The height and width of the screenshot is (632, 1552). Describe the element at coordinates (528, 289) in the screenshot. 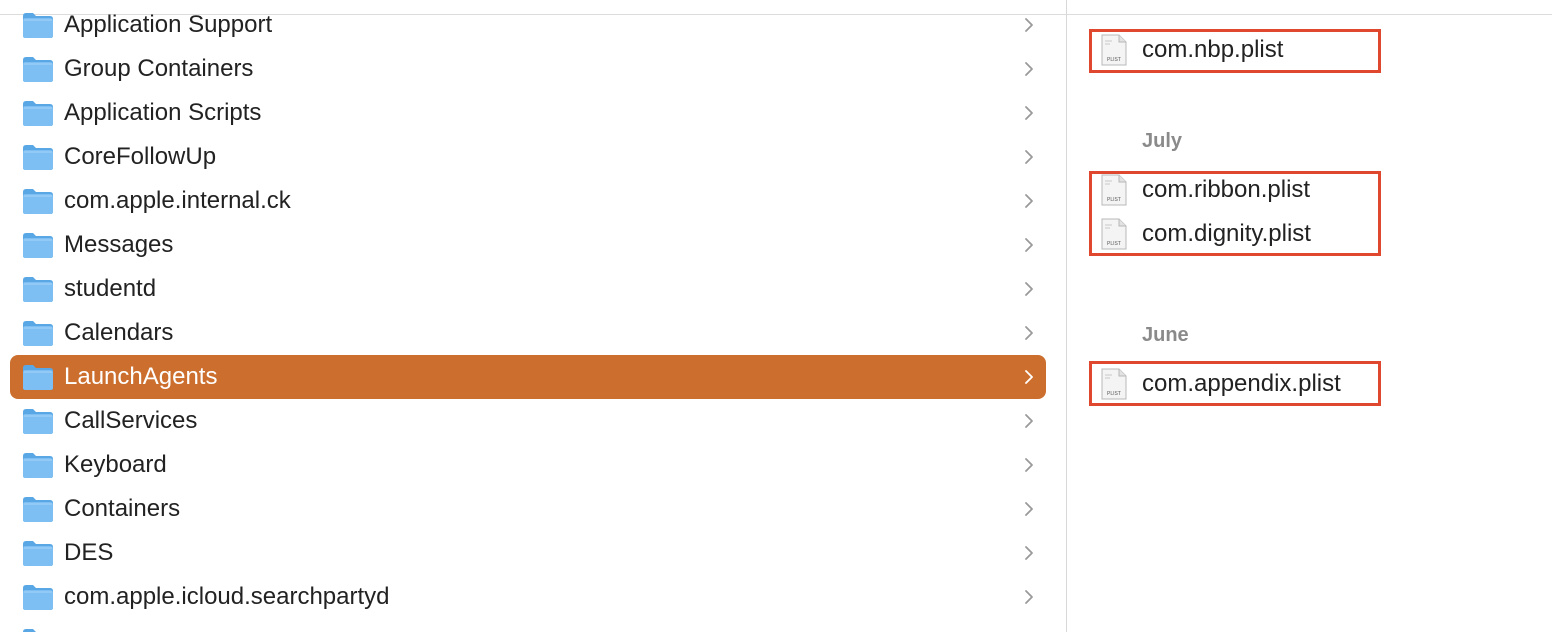

I see `folder-row-studentd: studentd` at that location.